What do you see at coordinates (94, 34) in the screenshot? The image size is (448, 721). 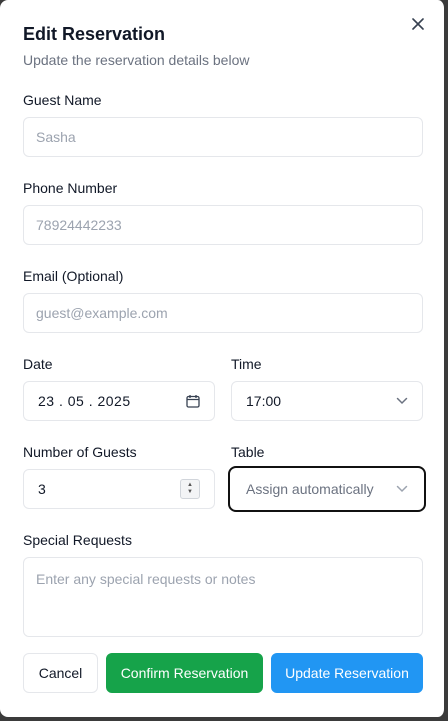 I see `dialog-title: Edit Reservation` at bounding box center [94, 34].